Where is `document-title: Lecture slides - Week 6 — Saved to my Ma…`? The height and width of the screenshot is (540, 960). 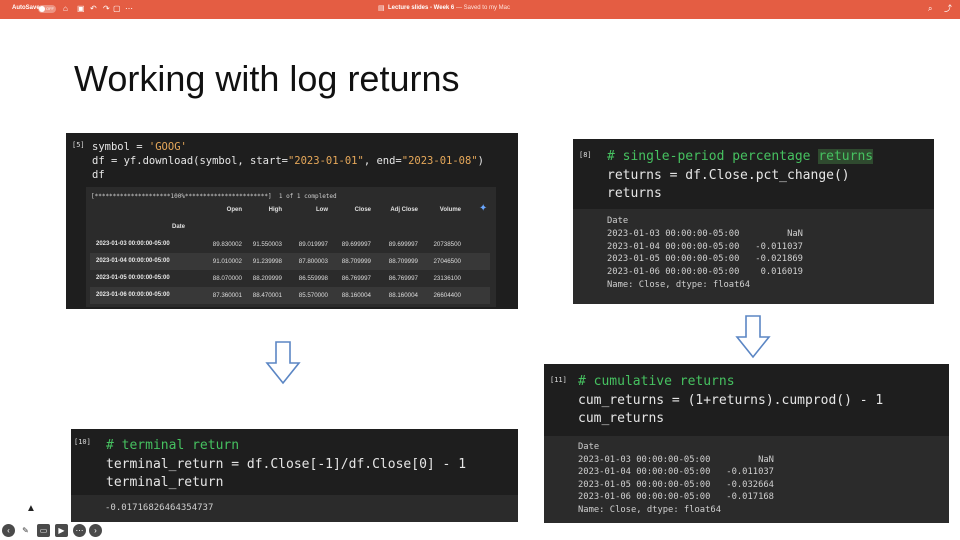
document-title: Lecture slides - Week 6 — Saved to my Ma… is located at coordinates (449, 8).